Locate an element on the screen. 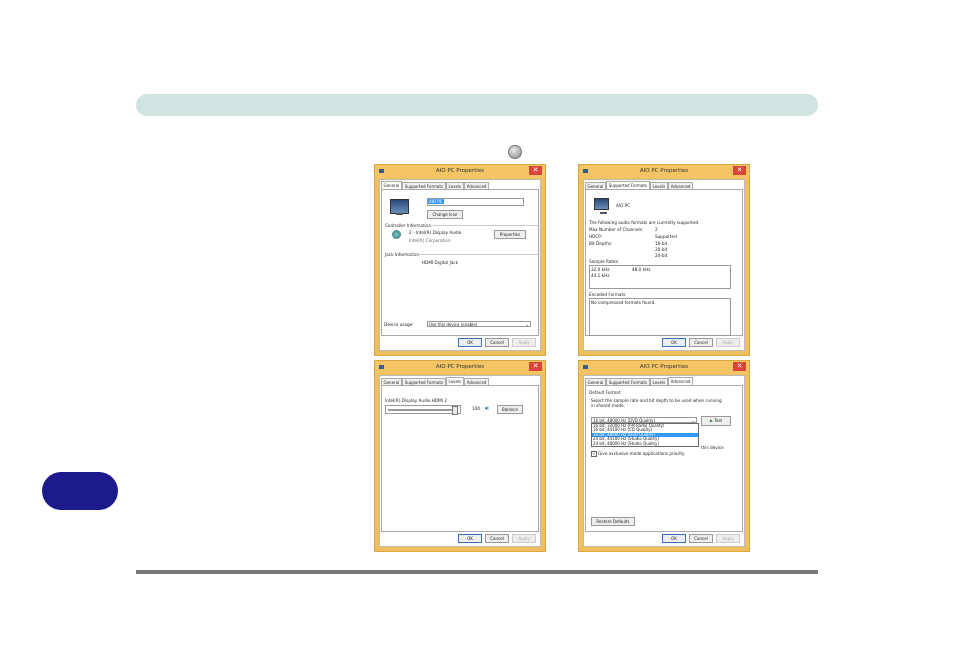  device-name-input: AIO PC is located at coordinates (475, 202).